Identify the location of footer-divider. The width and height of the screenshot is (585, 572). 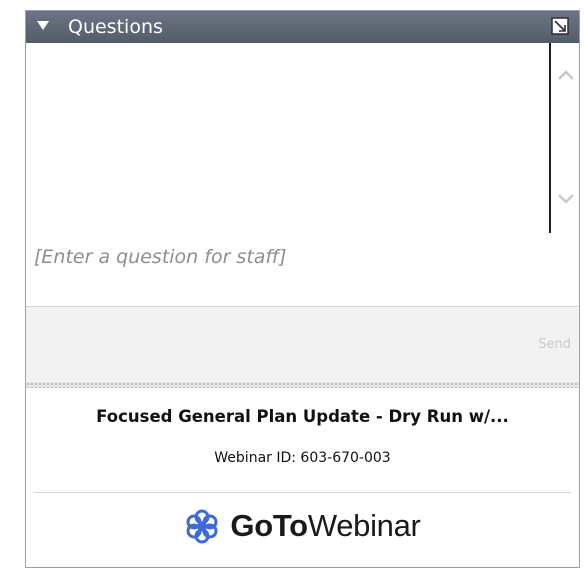
(302, 492).